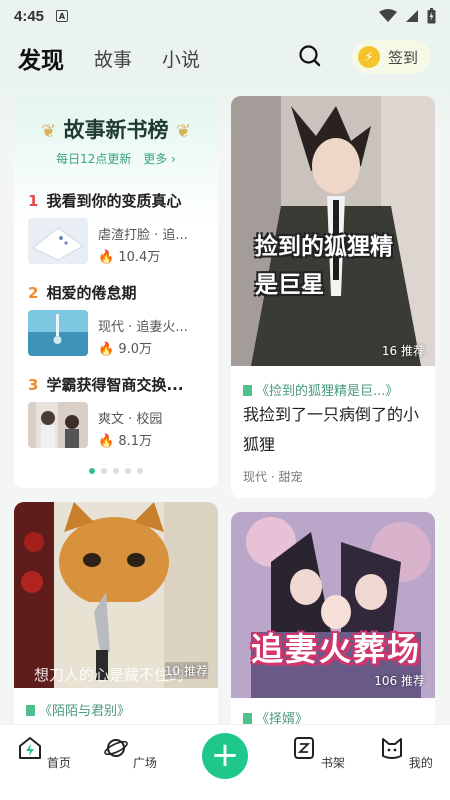 Image resolution: width=450 pixels, height=800 pixels. I want to click on rank-number: 1, so click(33, 201).